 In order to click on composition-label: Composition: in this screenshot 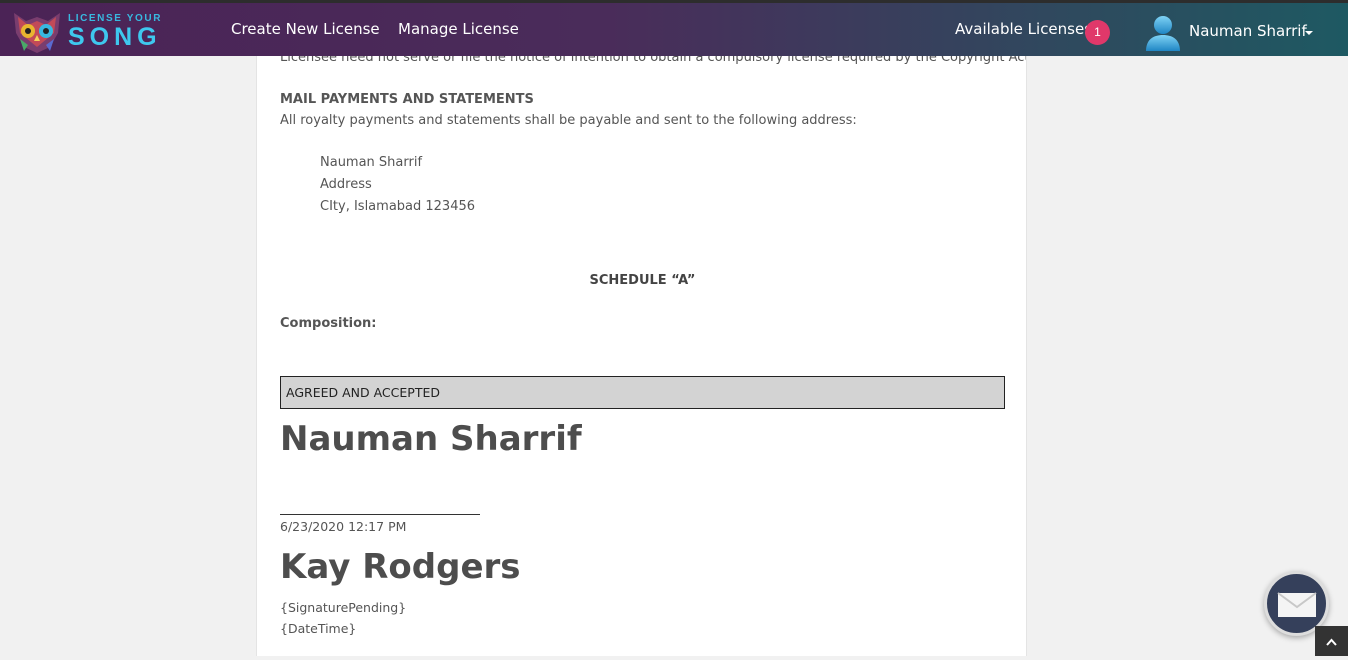, I will do `click(328, 323)`.